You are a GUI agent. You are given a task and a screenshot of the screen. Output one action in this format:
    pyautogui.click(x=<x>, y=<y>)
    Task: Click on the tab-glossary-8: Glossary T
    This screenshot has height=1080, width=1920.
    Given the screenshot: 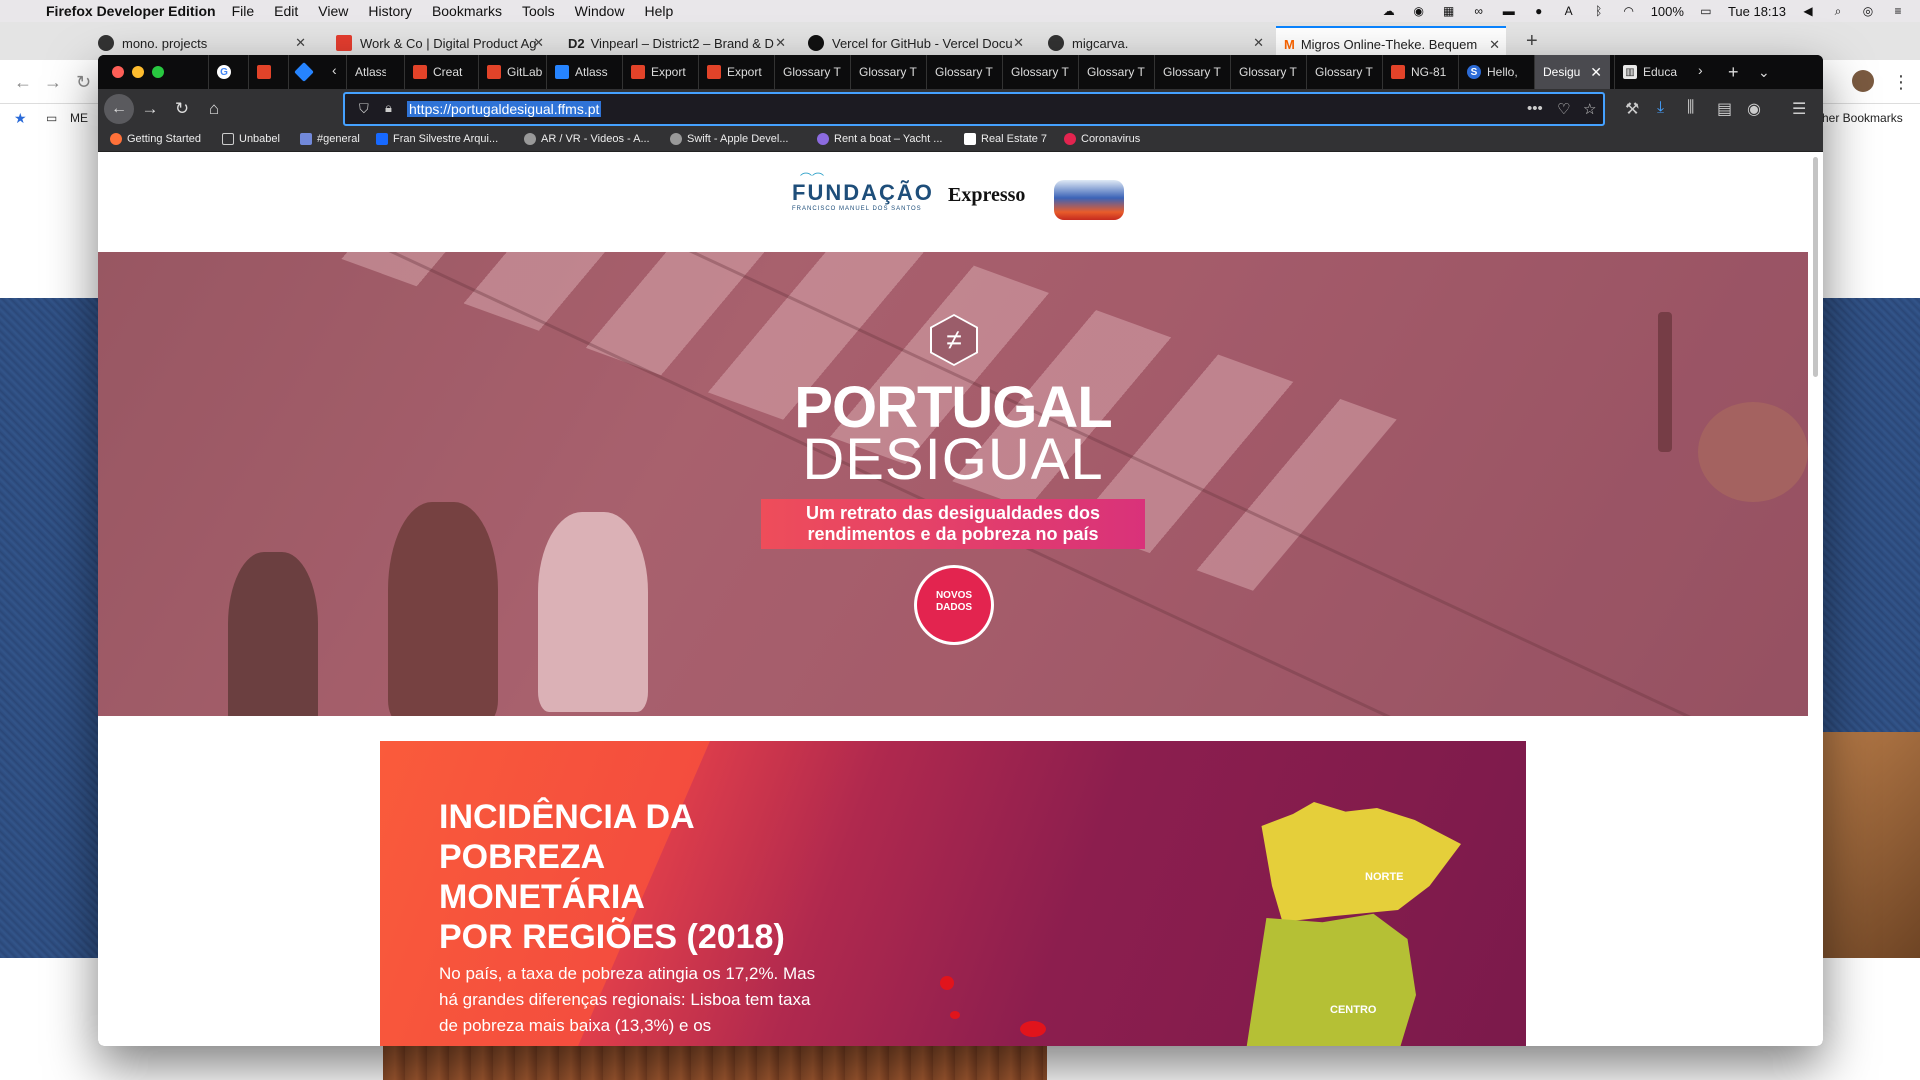 What is the action you would take?
    pyautogui.click(x=1341, y=72)
    